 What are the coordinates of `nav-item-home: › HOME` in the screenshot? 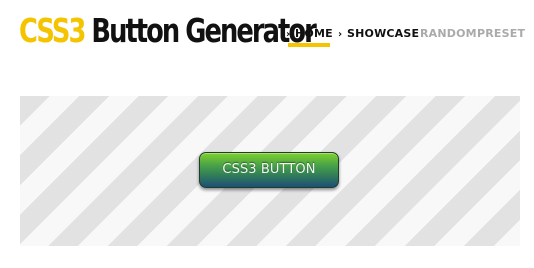 It's located at (309, 36).